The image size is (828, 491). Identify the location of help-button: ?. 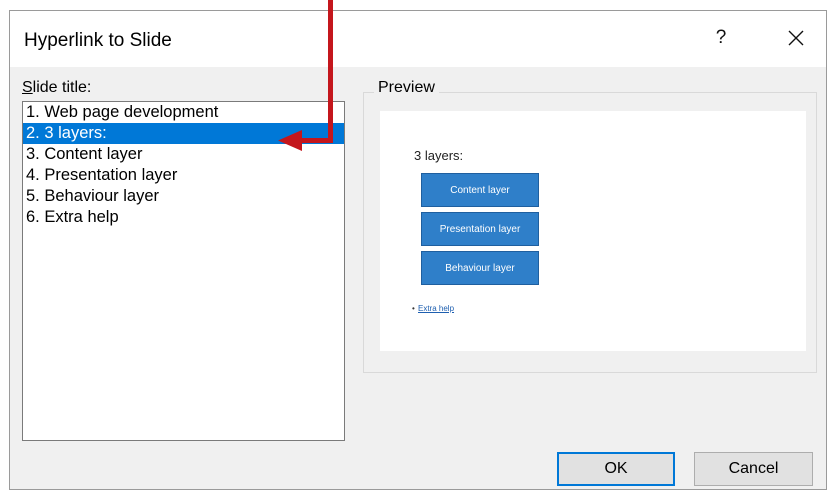
(721, 40).